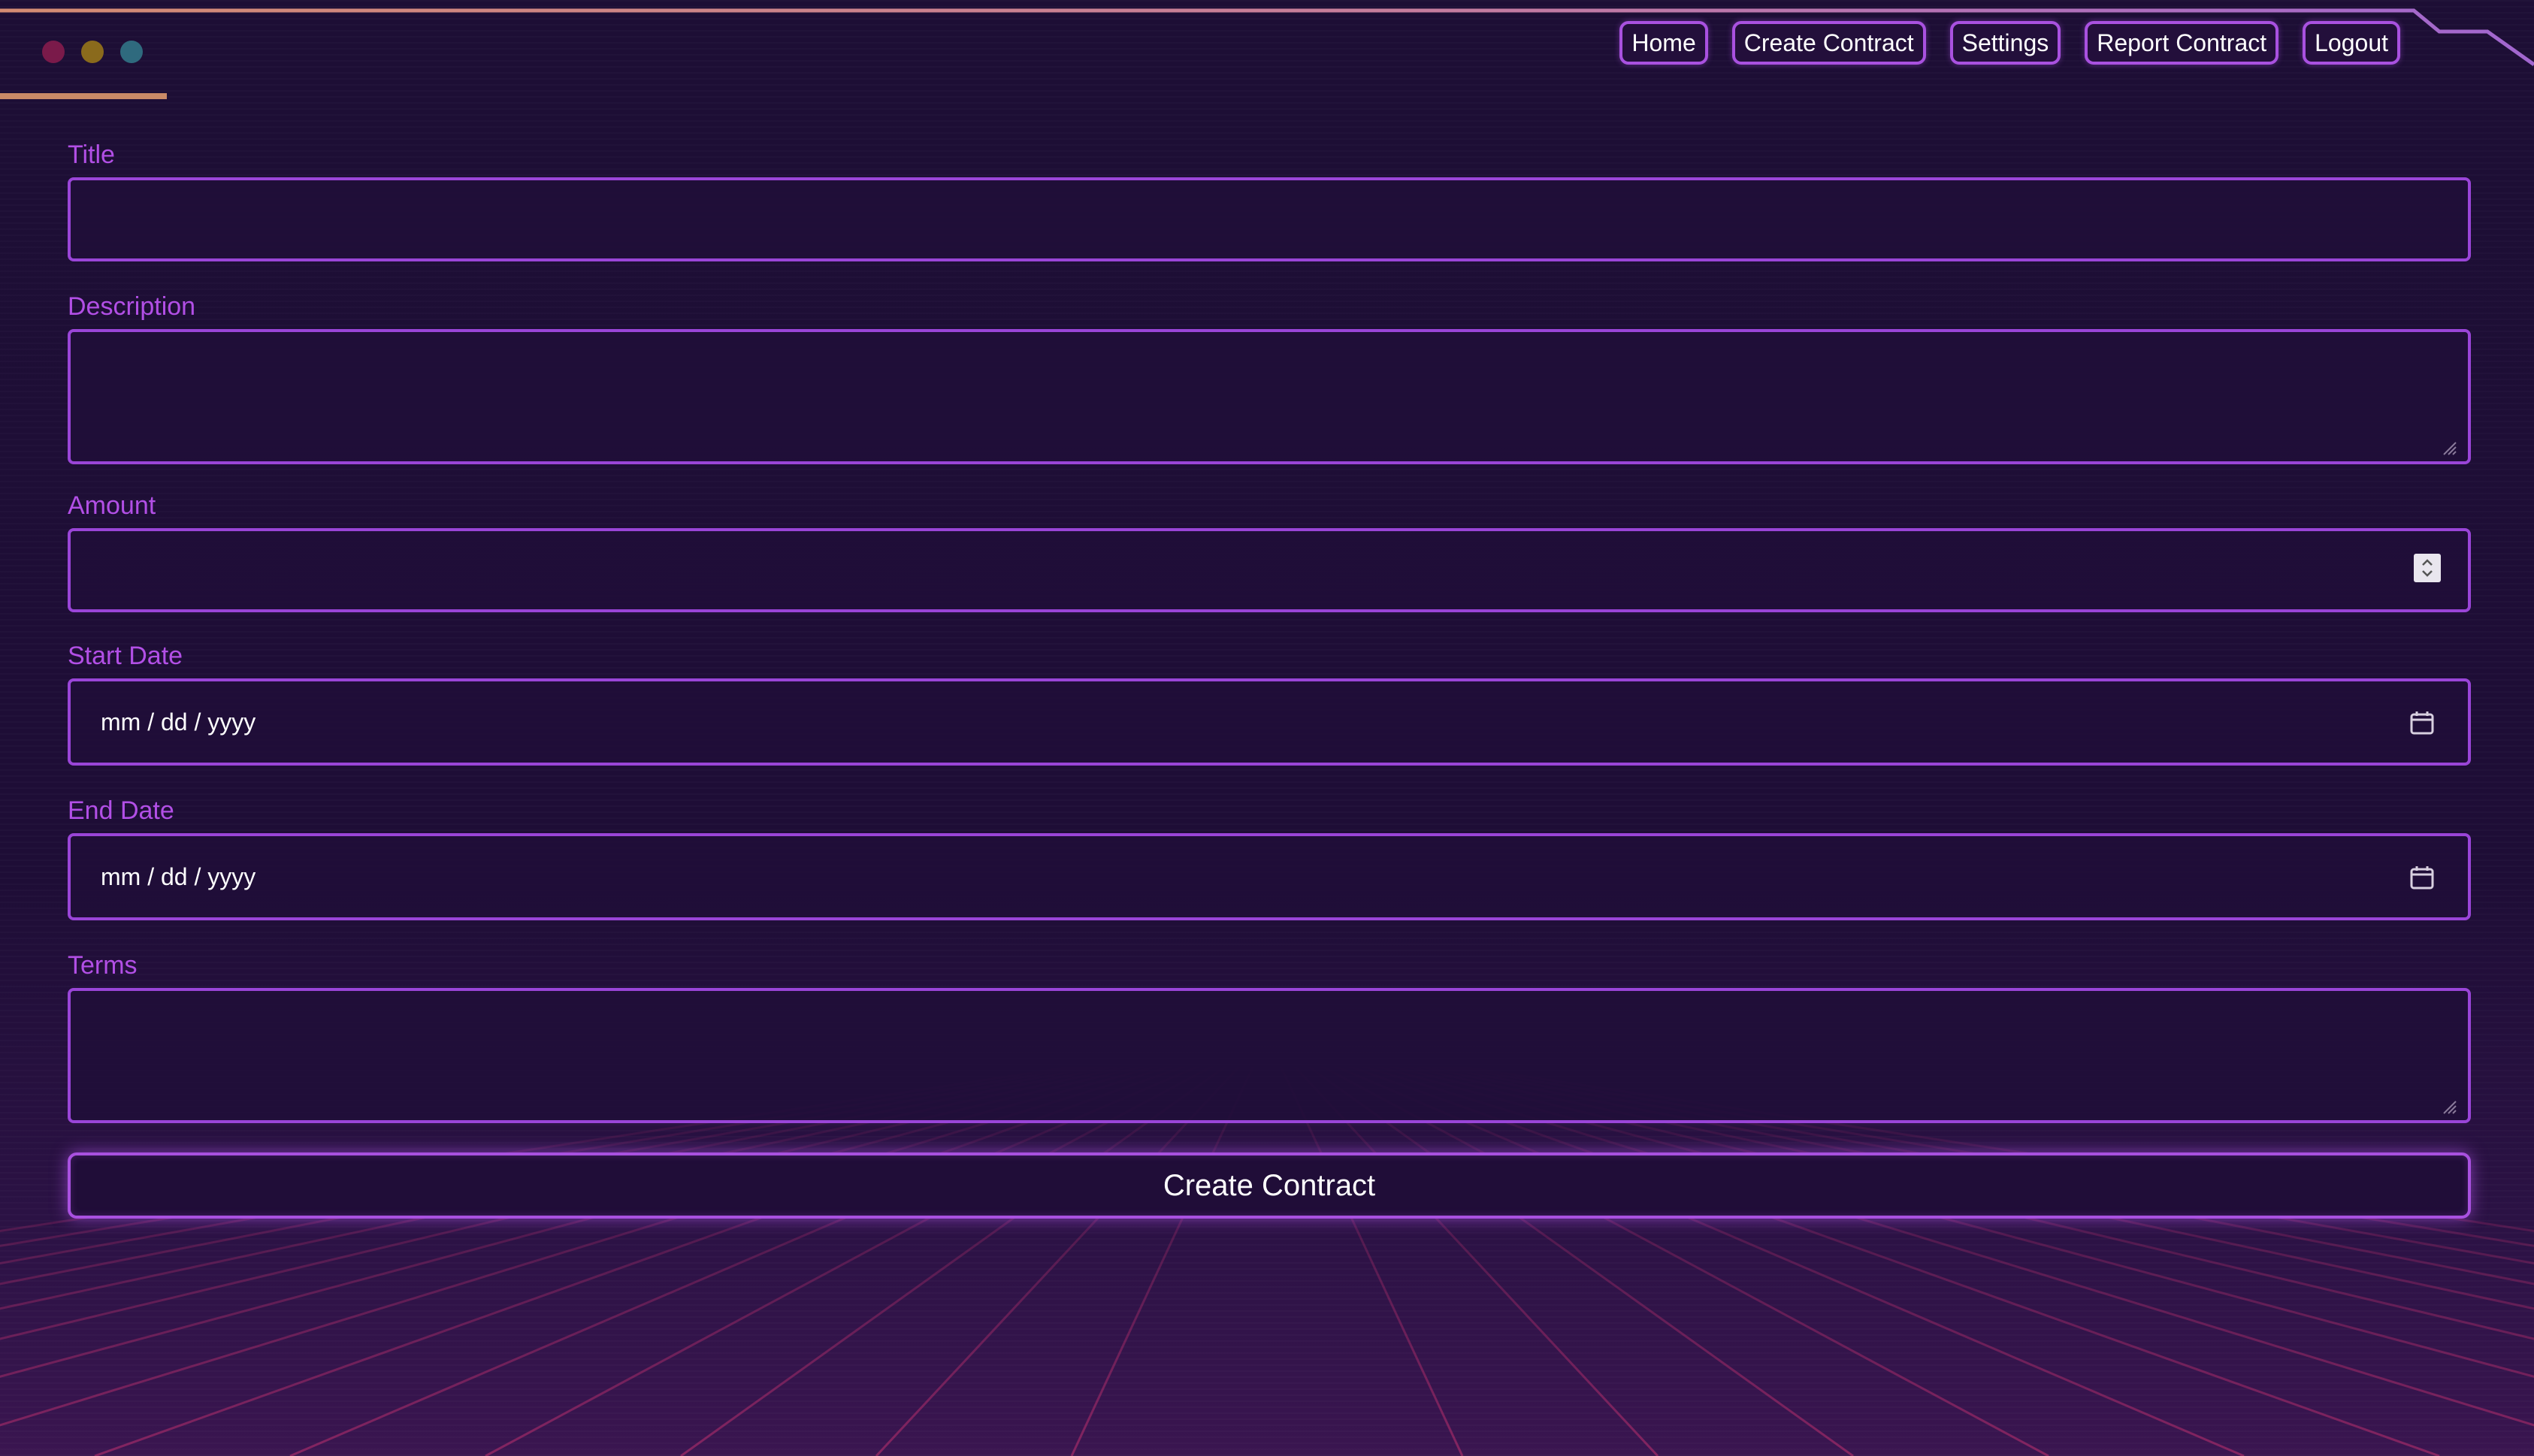 Image resolution: width=2534 pixels, height=1456 pixels. I want to click on window-maximize-dot, so click(131, 52).